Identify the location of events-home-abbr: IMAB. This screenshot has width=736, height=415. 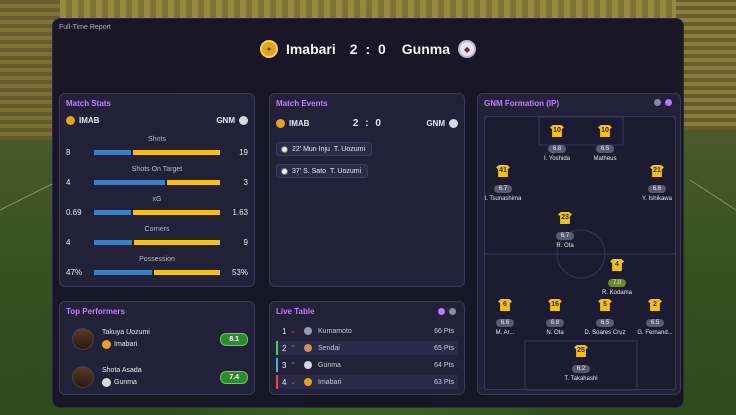
(299, 123).